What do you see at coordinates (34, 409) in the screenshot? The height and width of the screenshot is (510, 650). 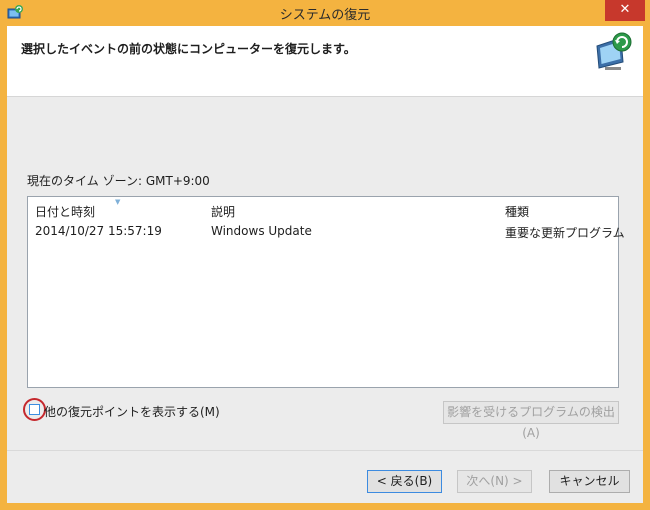 I see `highlight-circle` at bounding box center [34, 409].